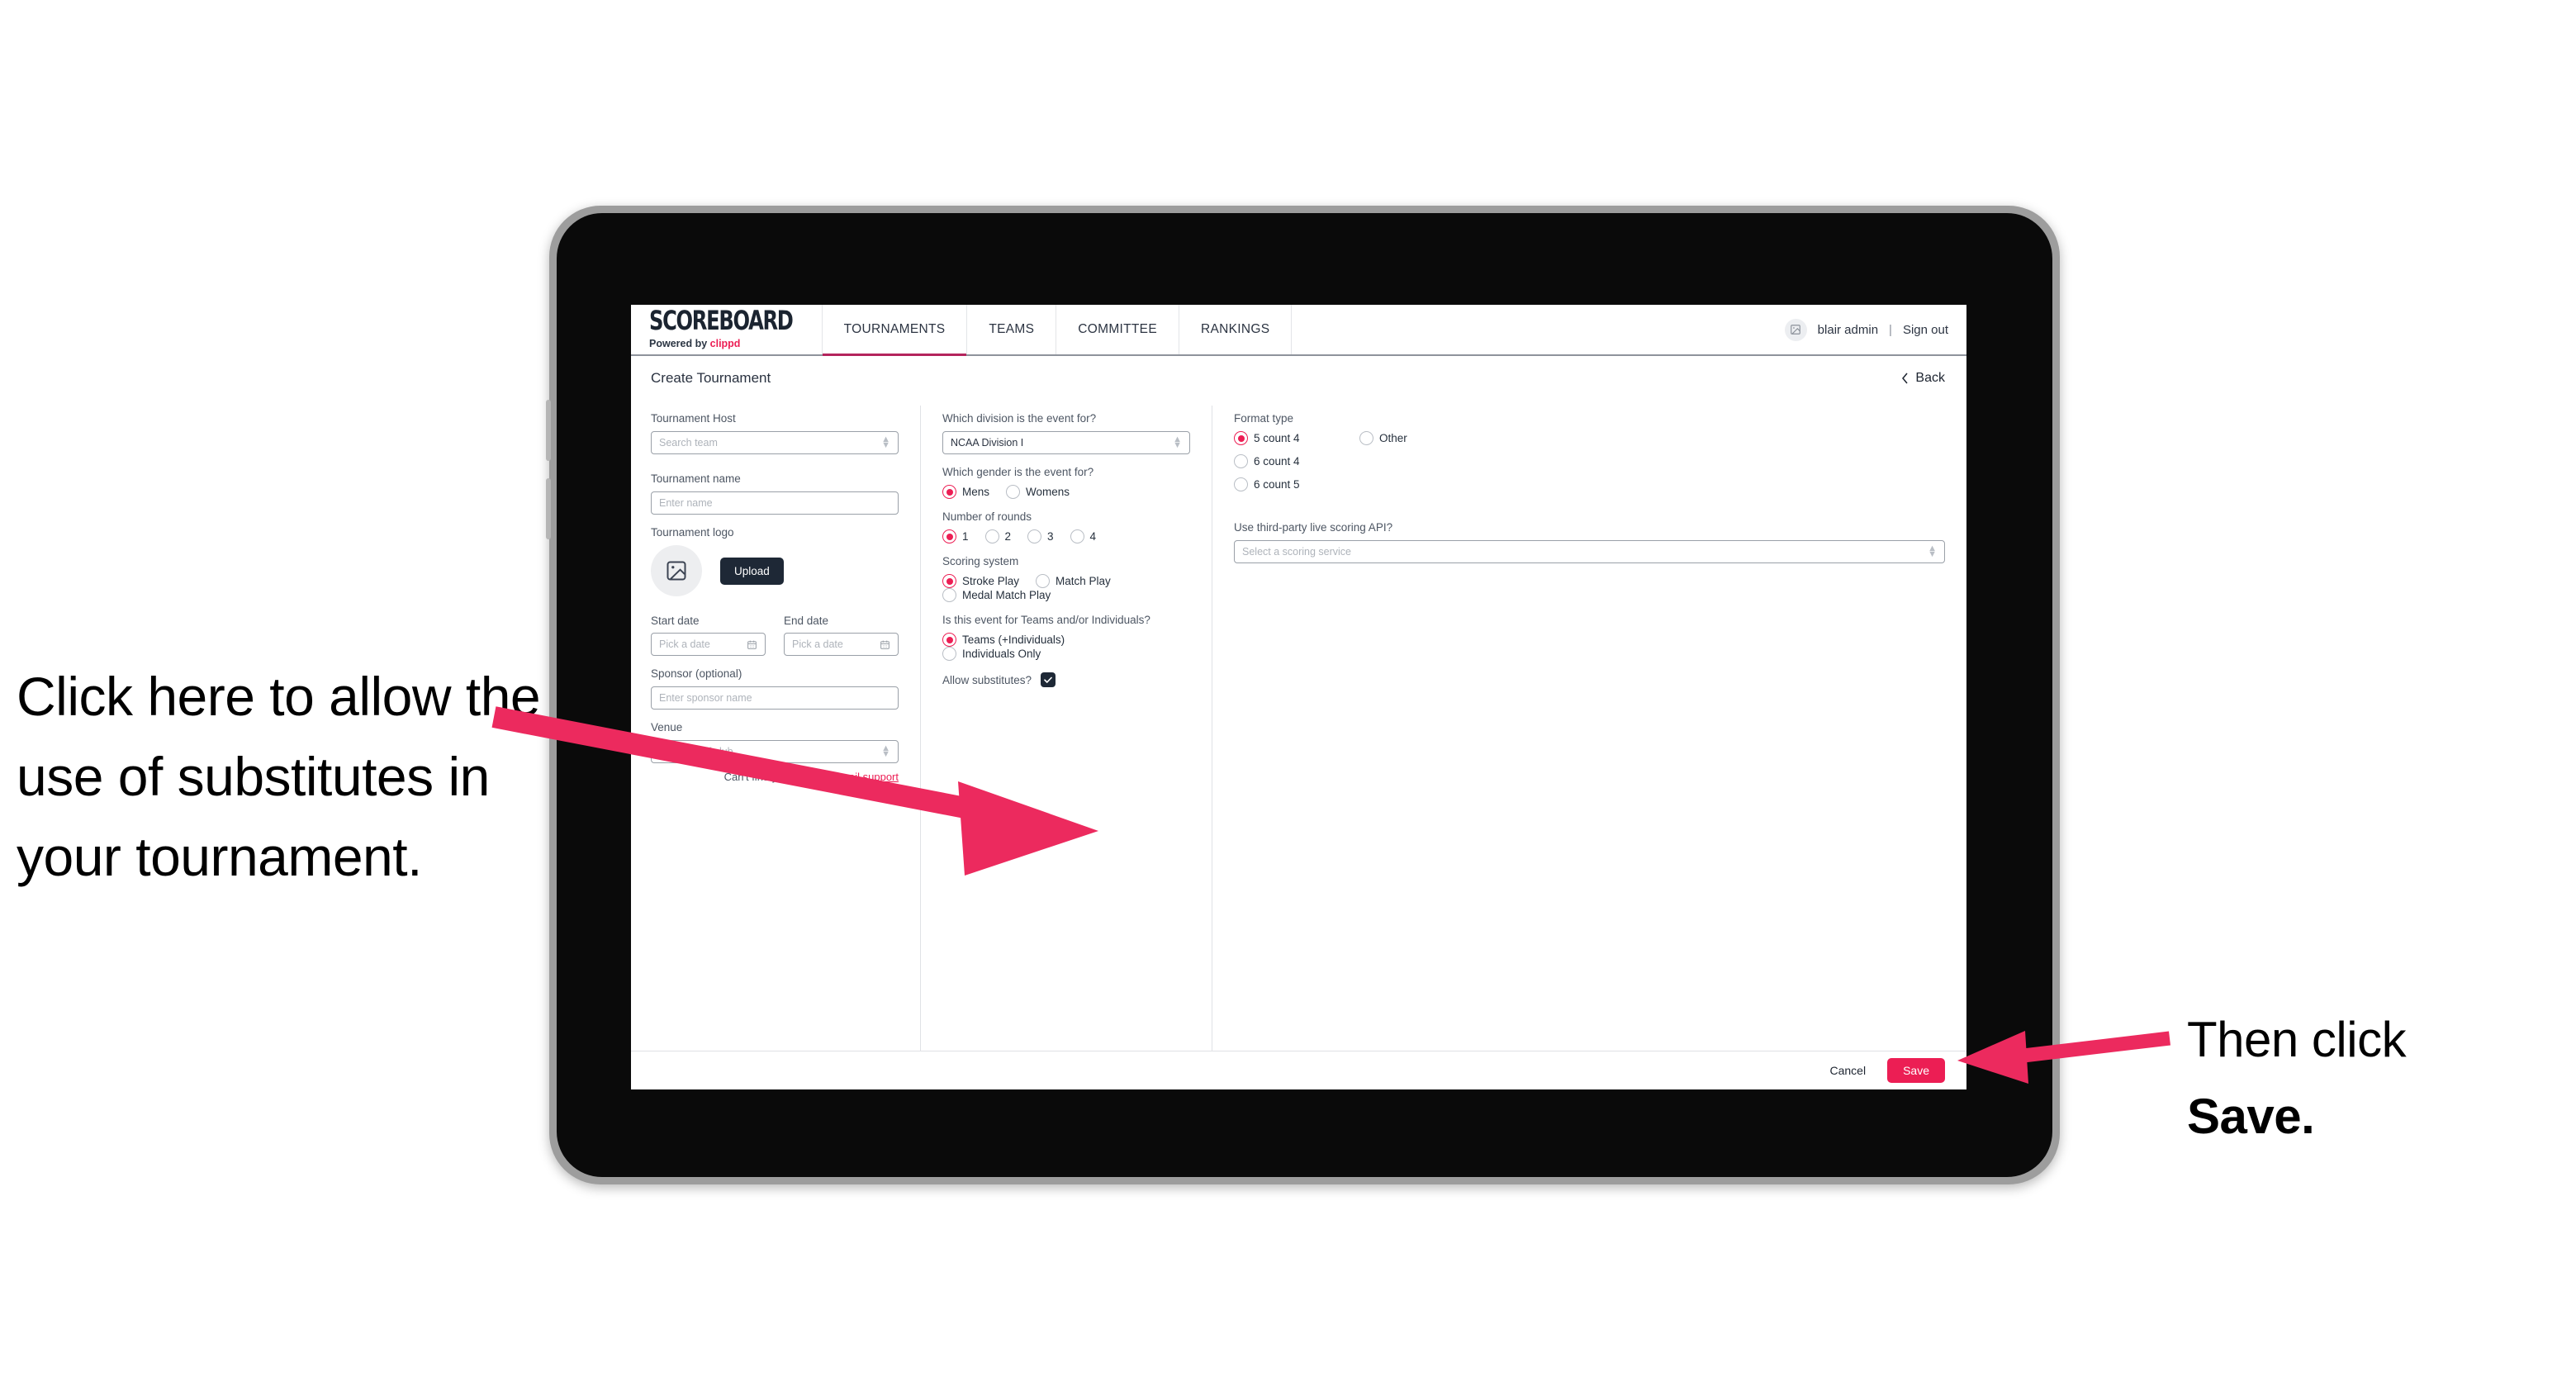 Image resolution: width=2576 pixels, height=1386 pixels. I want to click on teams-option-teams-individuals: Teams (+Individuals), so click(1004, 640).